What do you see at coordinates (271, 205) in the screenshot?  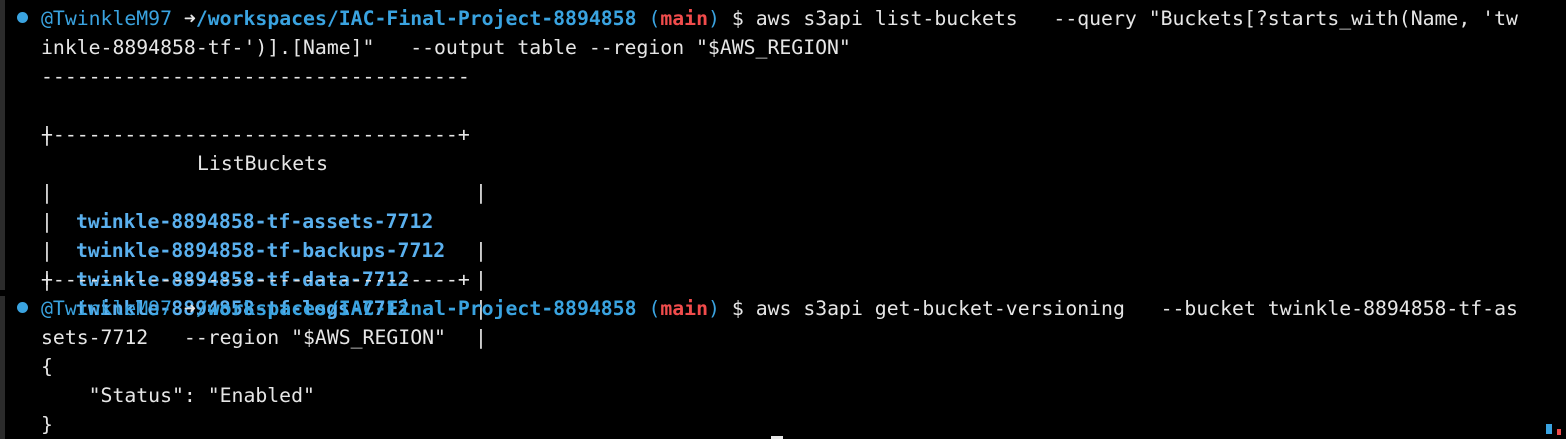 I see `table-row: | twinkle-8894858-tf-assets-7712 |` at bounding box center [271, 205].